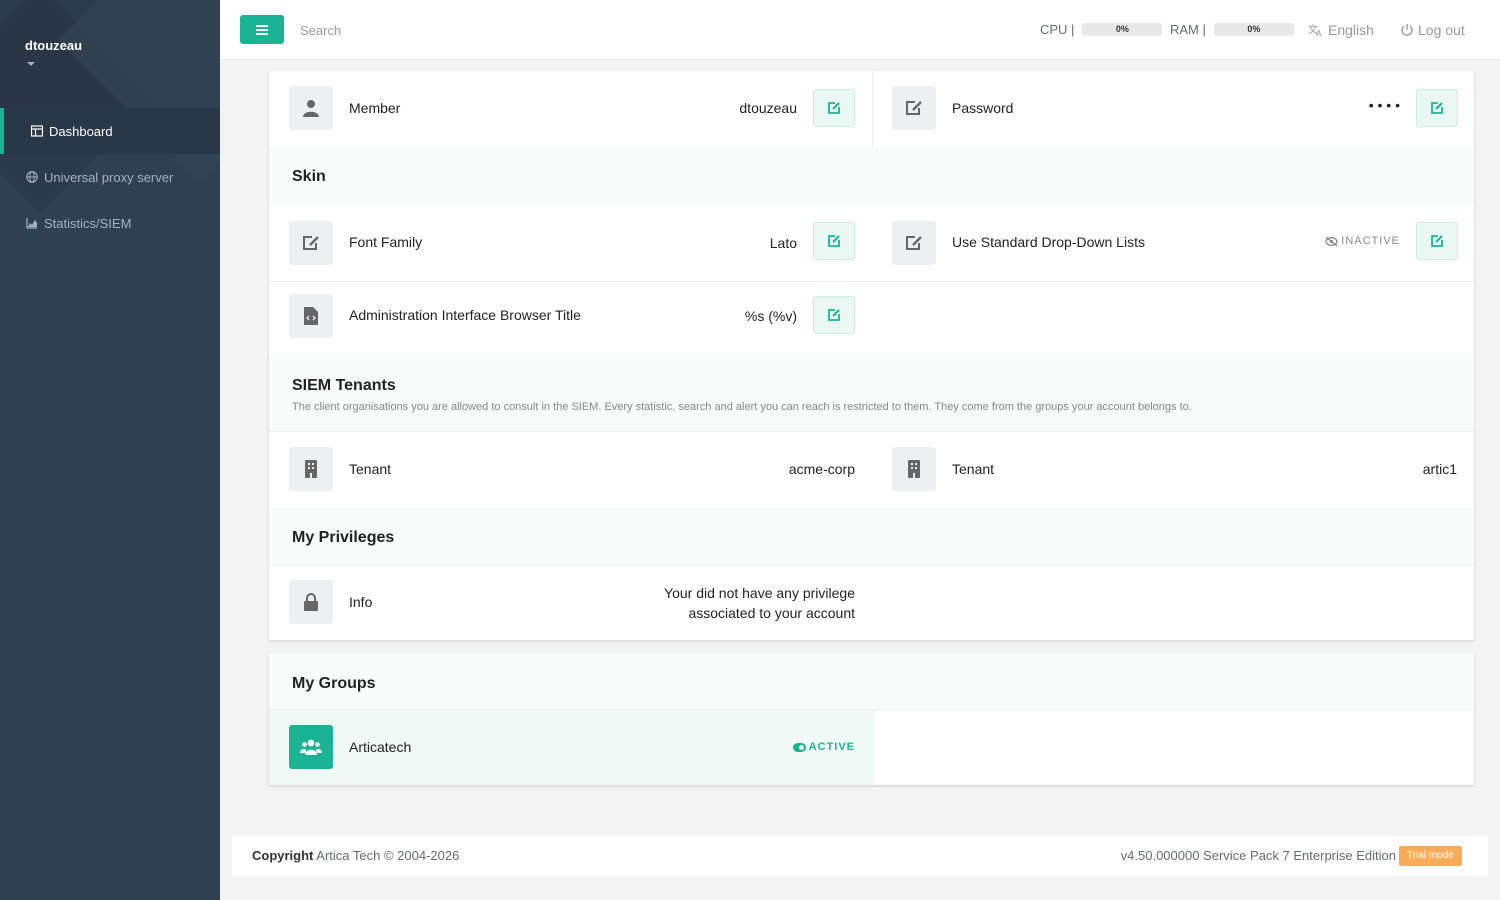 This screenshot has width=1500, height=900. What do you see at coordinates (311, 747) in the screenshot?
I see `users-icon` at bounding box center [311, 747].